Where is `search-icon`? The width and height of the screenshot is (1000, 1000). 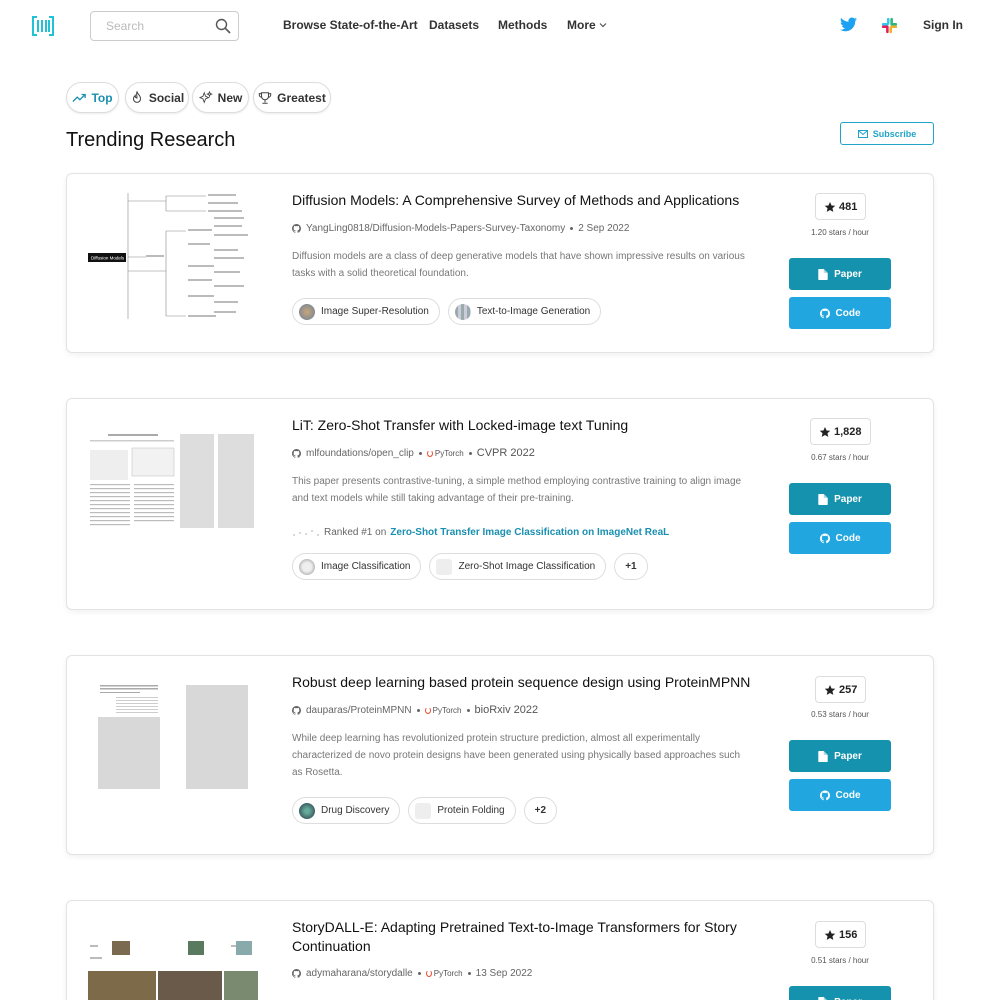
search-icon is located at coordinates (223, 26).